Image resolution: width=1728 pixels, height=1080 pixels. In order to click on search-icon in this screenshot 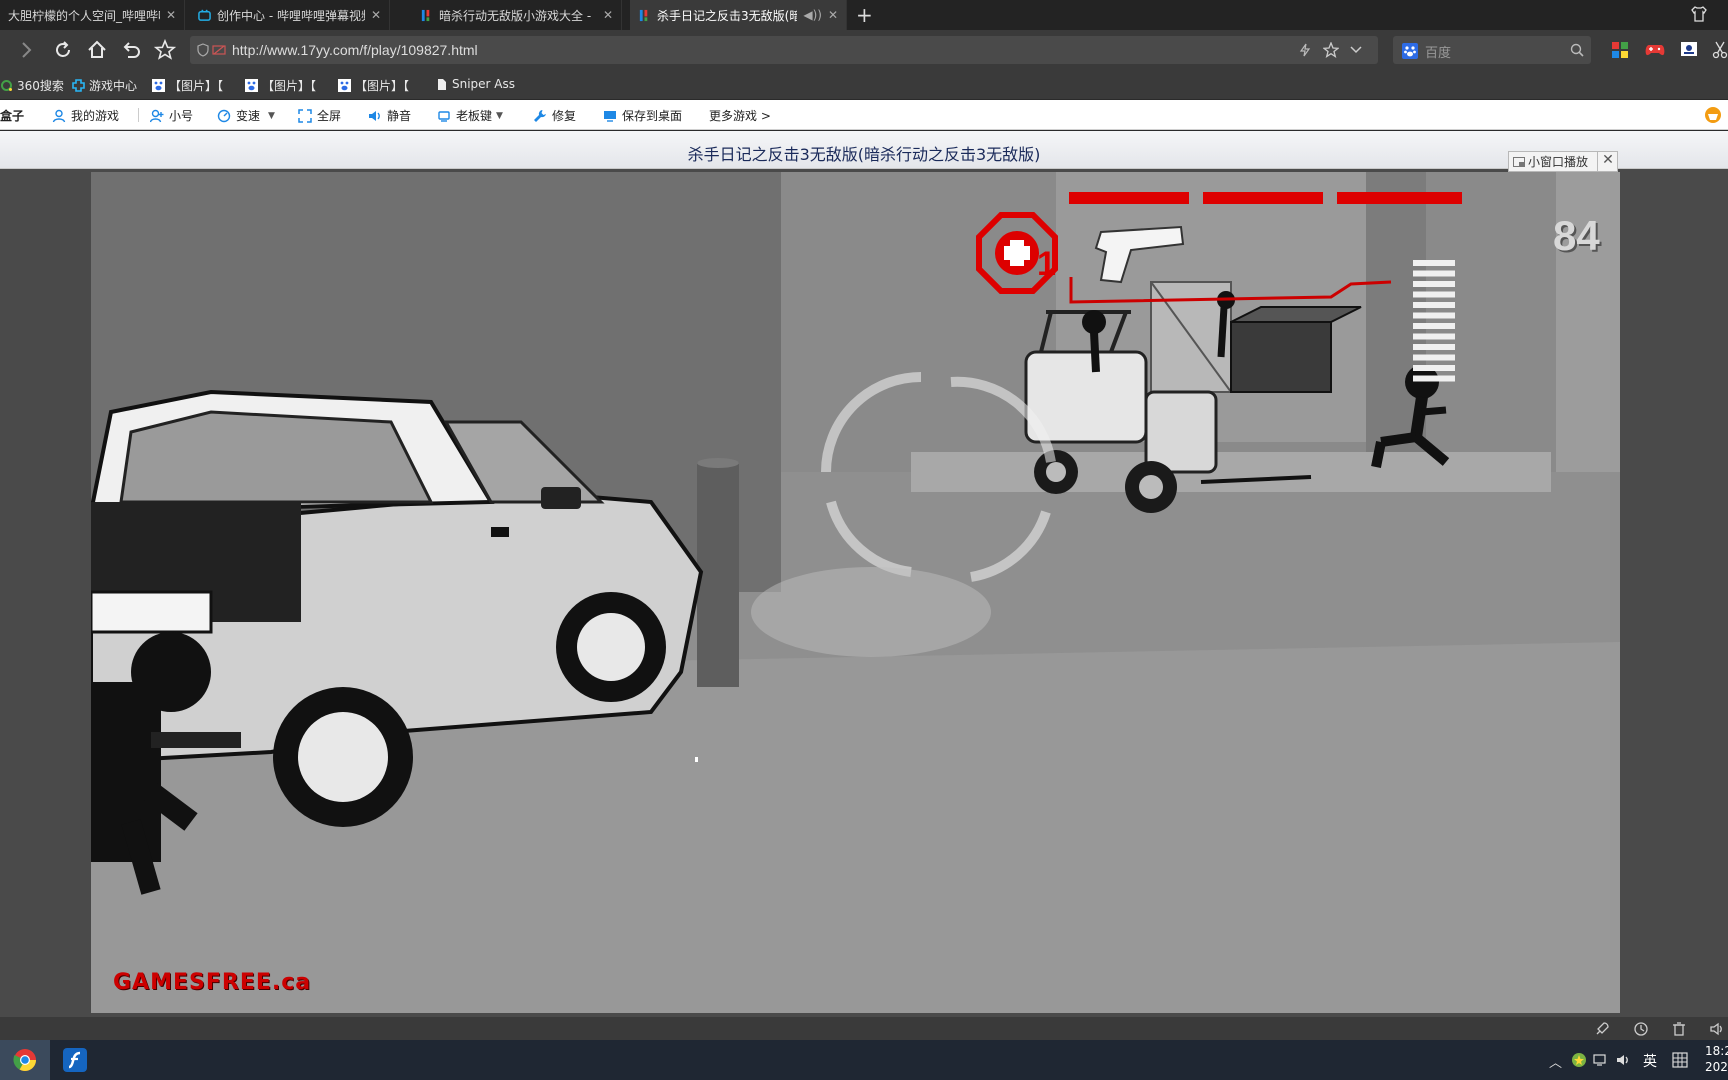, I will do `click(1577, 50)`.